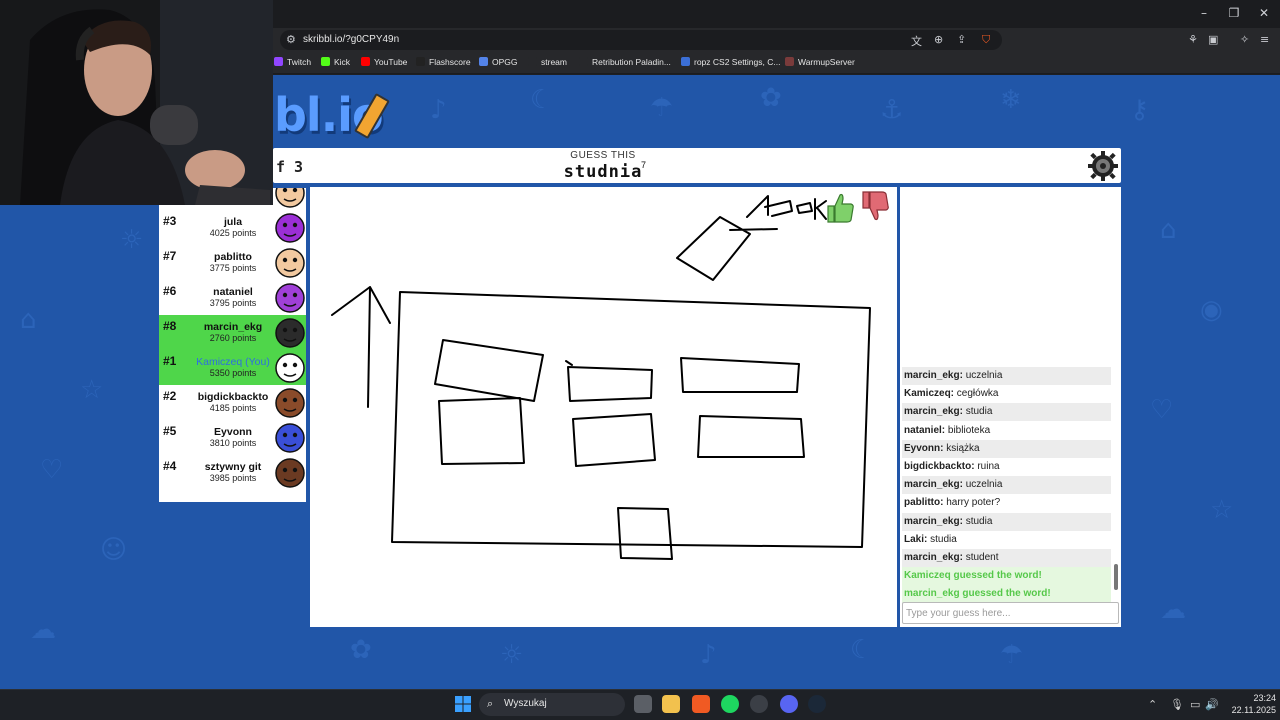  What do you see at coordinates (1116, 577) in the screenshot?
I see `chat-scrollbar-thumb` at bounding box center [1116, 577].